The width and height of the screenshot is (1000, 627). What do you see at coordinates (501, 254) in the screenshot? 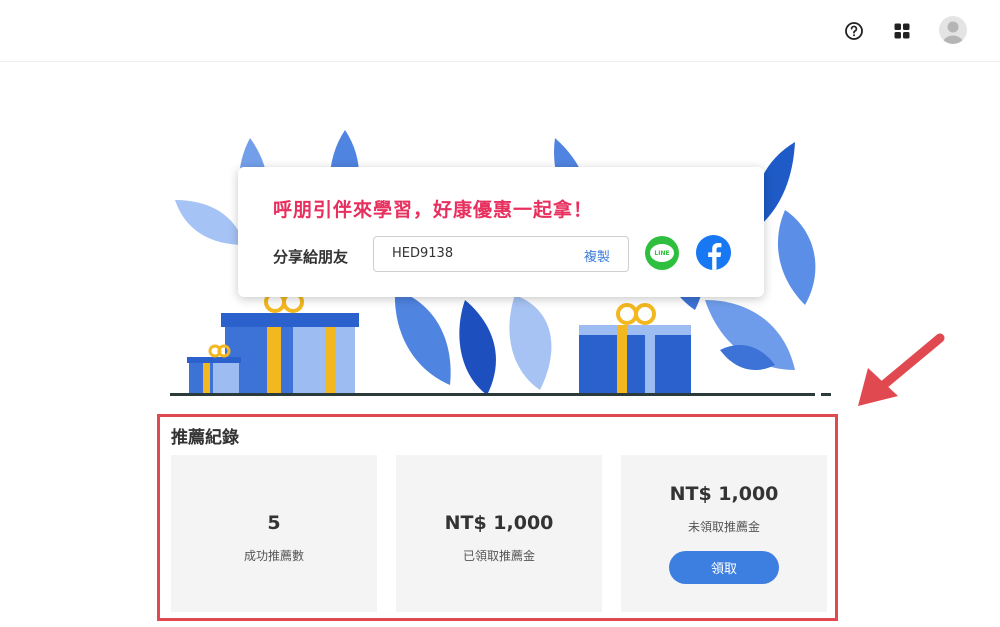
I see `referral-code-field: HED9138 複製` at bounding box center [501, 254].